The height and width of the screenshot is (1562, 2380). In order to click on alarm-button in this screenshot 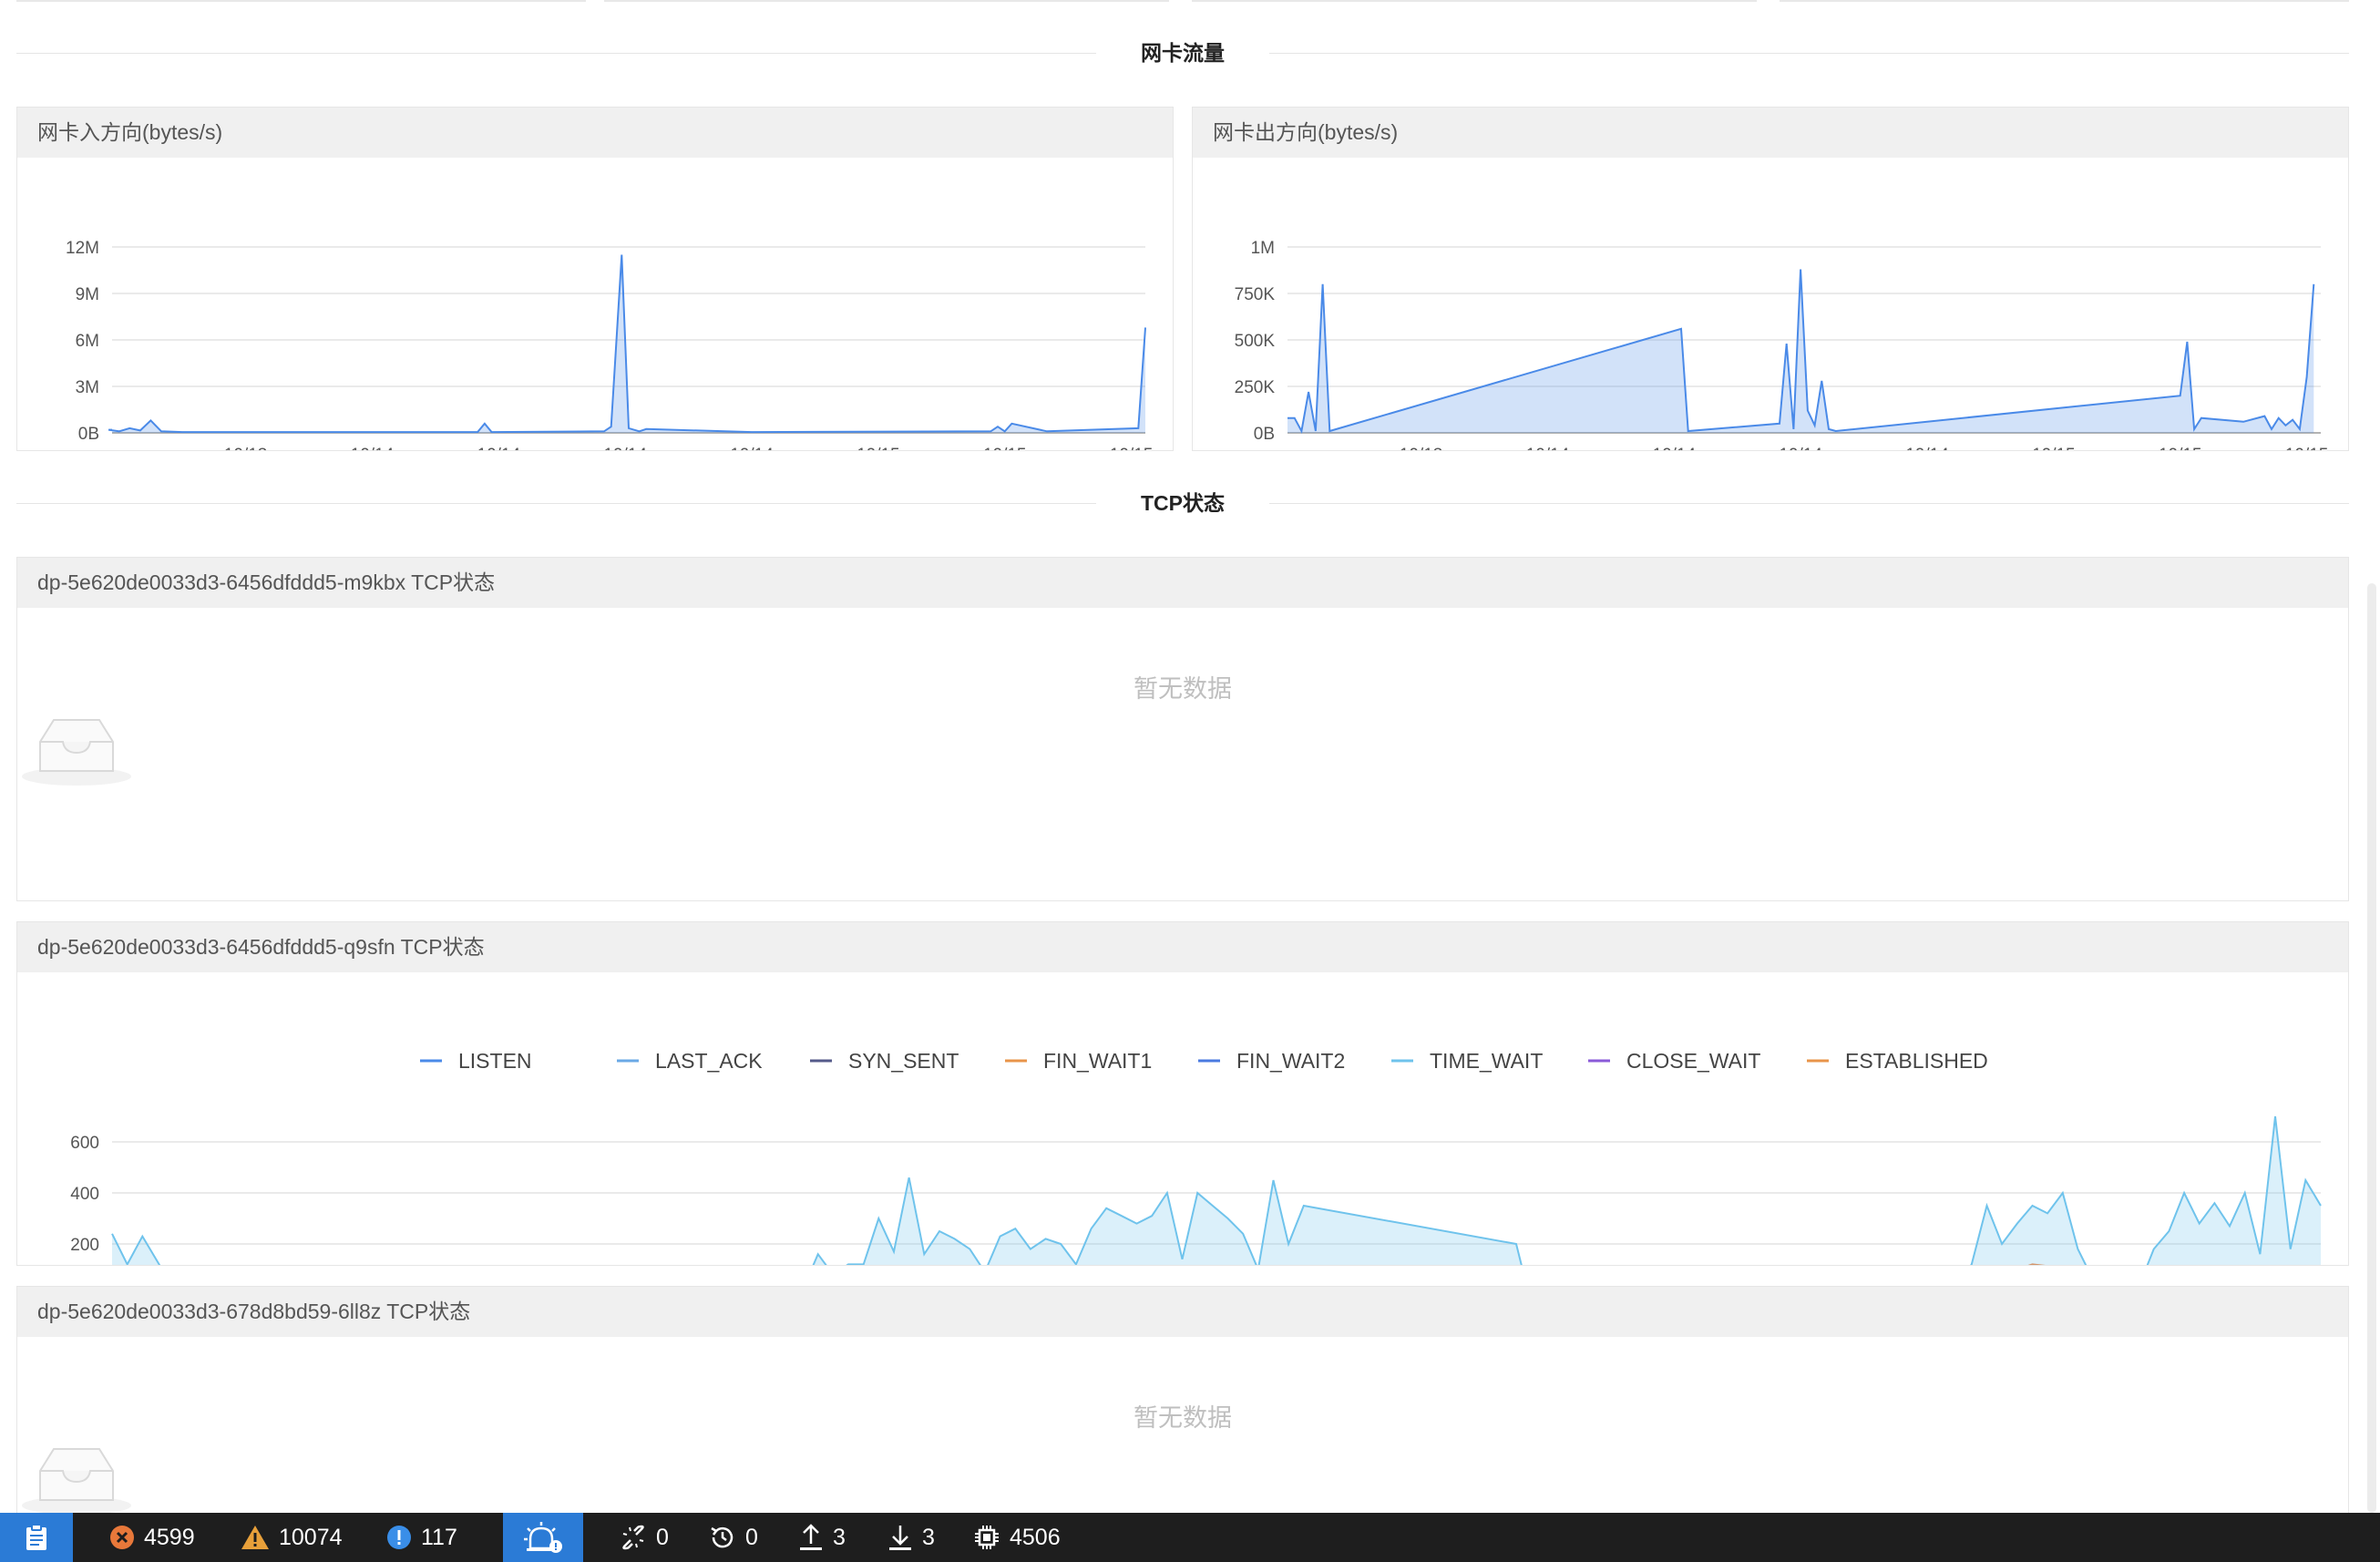, I will do `click(543, 1537)`.